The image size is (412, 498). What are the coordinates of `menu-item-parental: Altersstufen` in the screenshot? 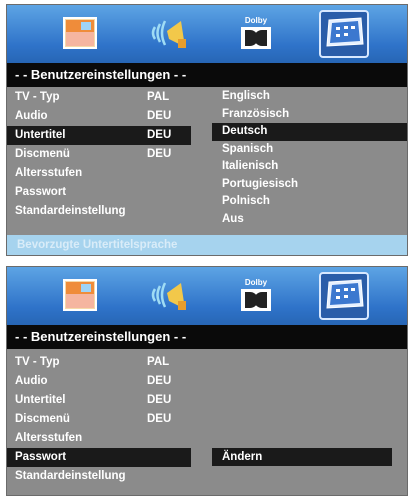 It's located at (207, 438).